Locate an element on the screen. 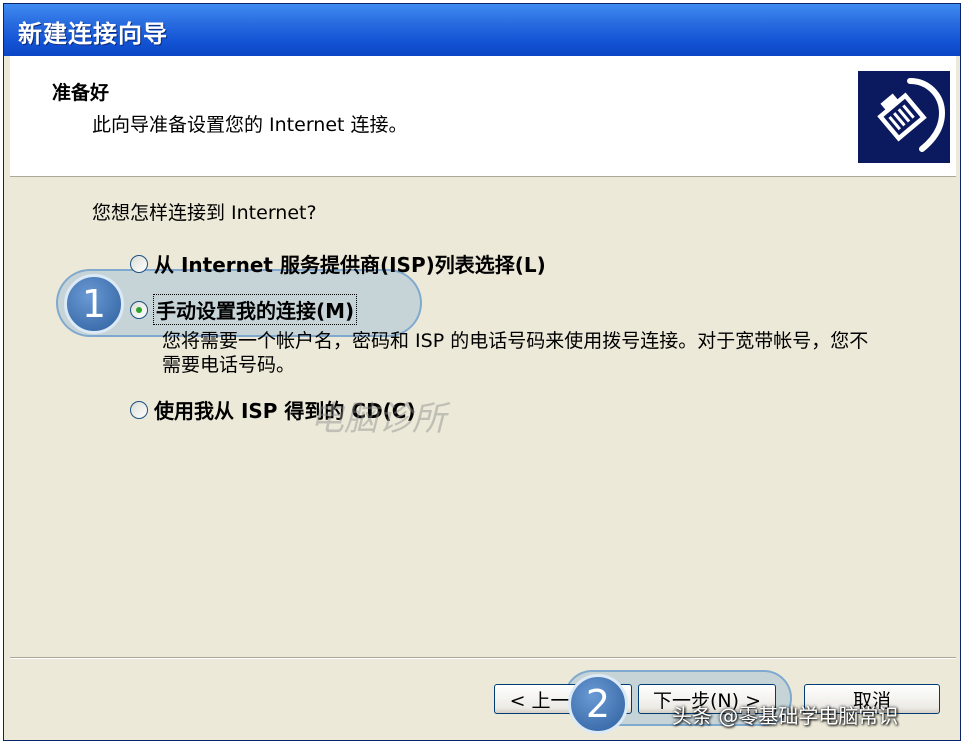 The height and width of the screenshot is (744, 964). title-bar: 新建连接向导 is located at coordinates (482, 30).